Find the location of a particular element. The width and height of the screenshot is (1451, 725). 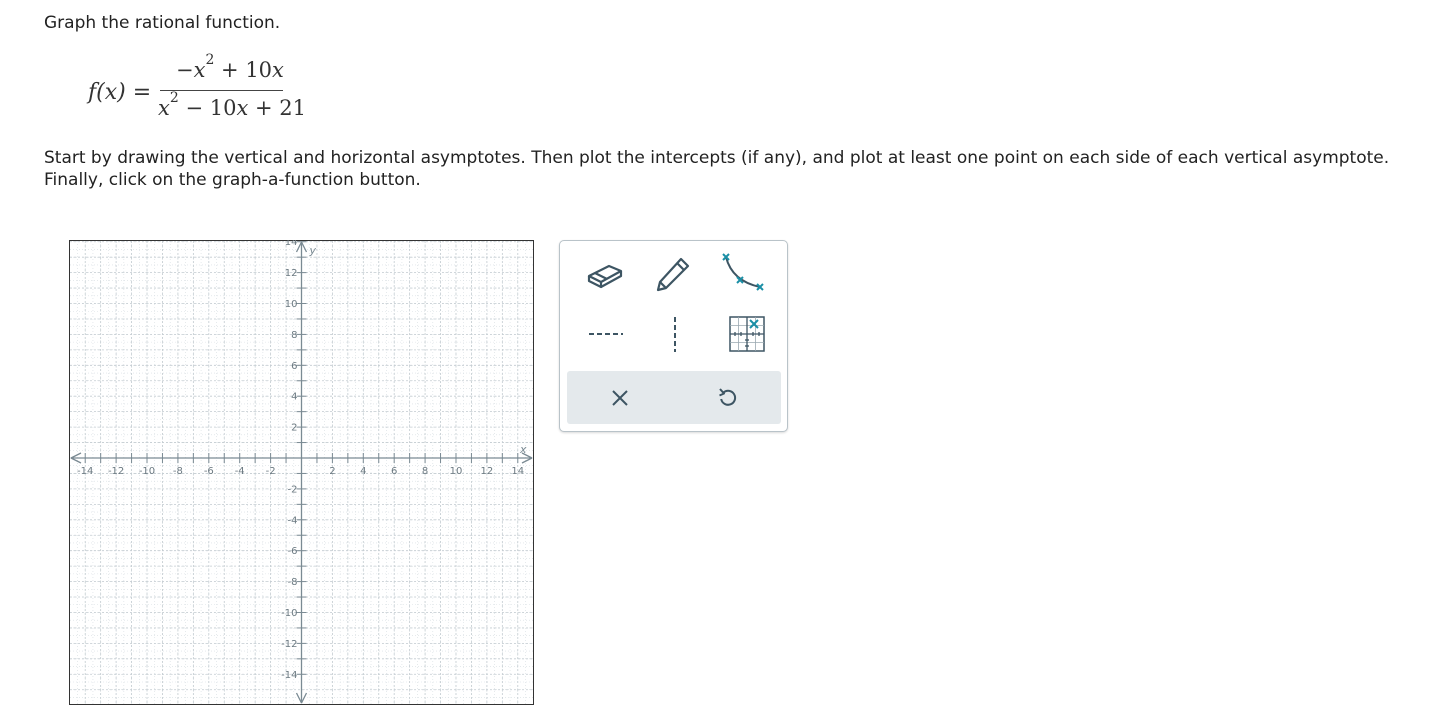

x-tick-label: -12 is located at coordinates (116, 471).